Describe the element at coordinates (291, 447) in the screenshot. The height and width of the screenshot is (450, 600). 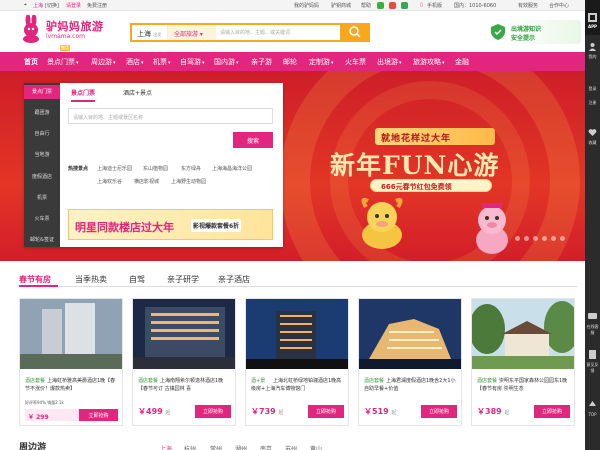
I see `city-tab: 苏州` at that location.